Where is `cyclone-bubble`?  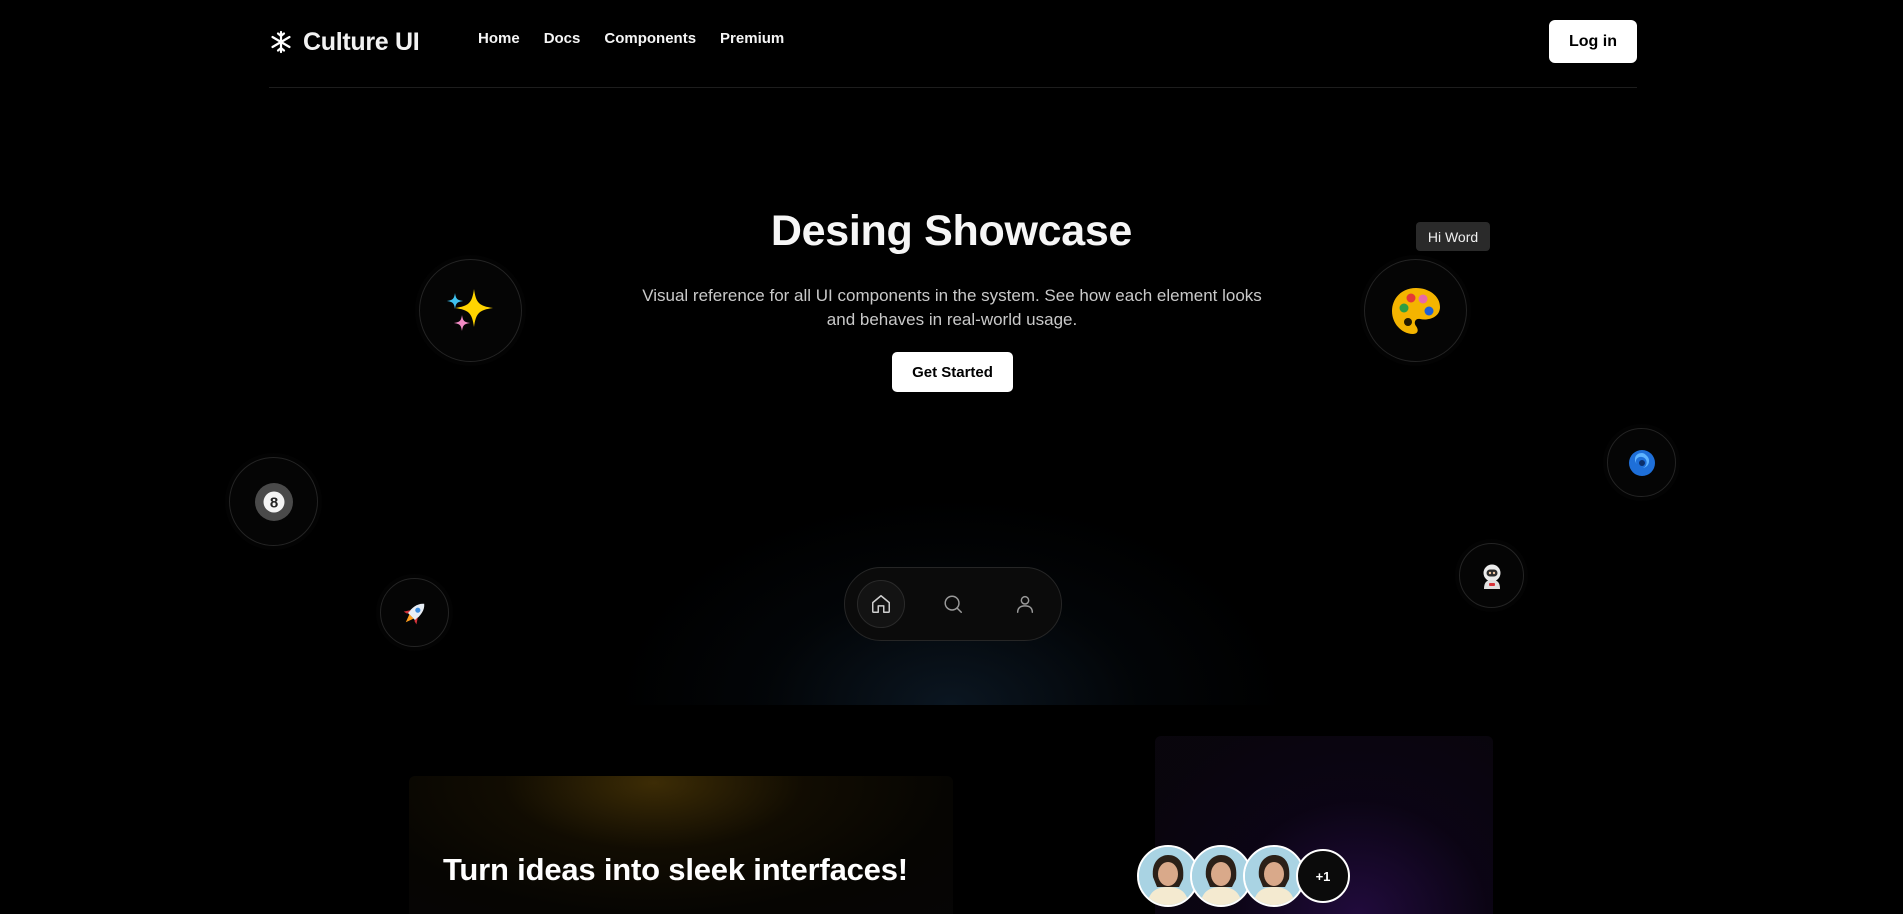
cyclone-bubble is located at coordinates (1641, 462).